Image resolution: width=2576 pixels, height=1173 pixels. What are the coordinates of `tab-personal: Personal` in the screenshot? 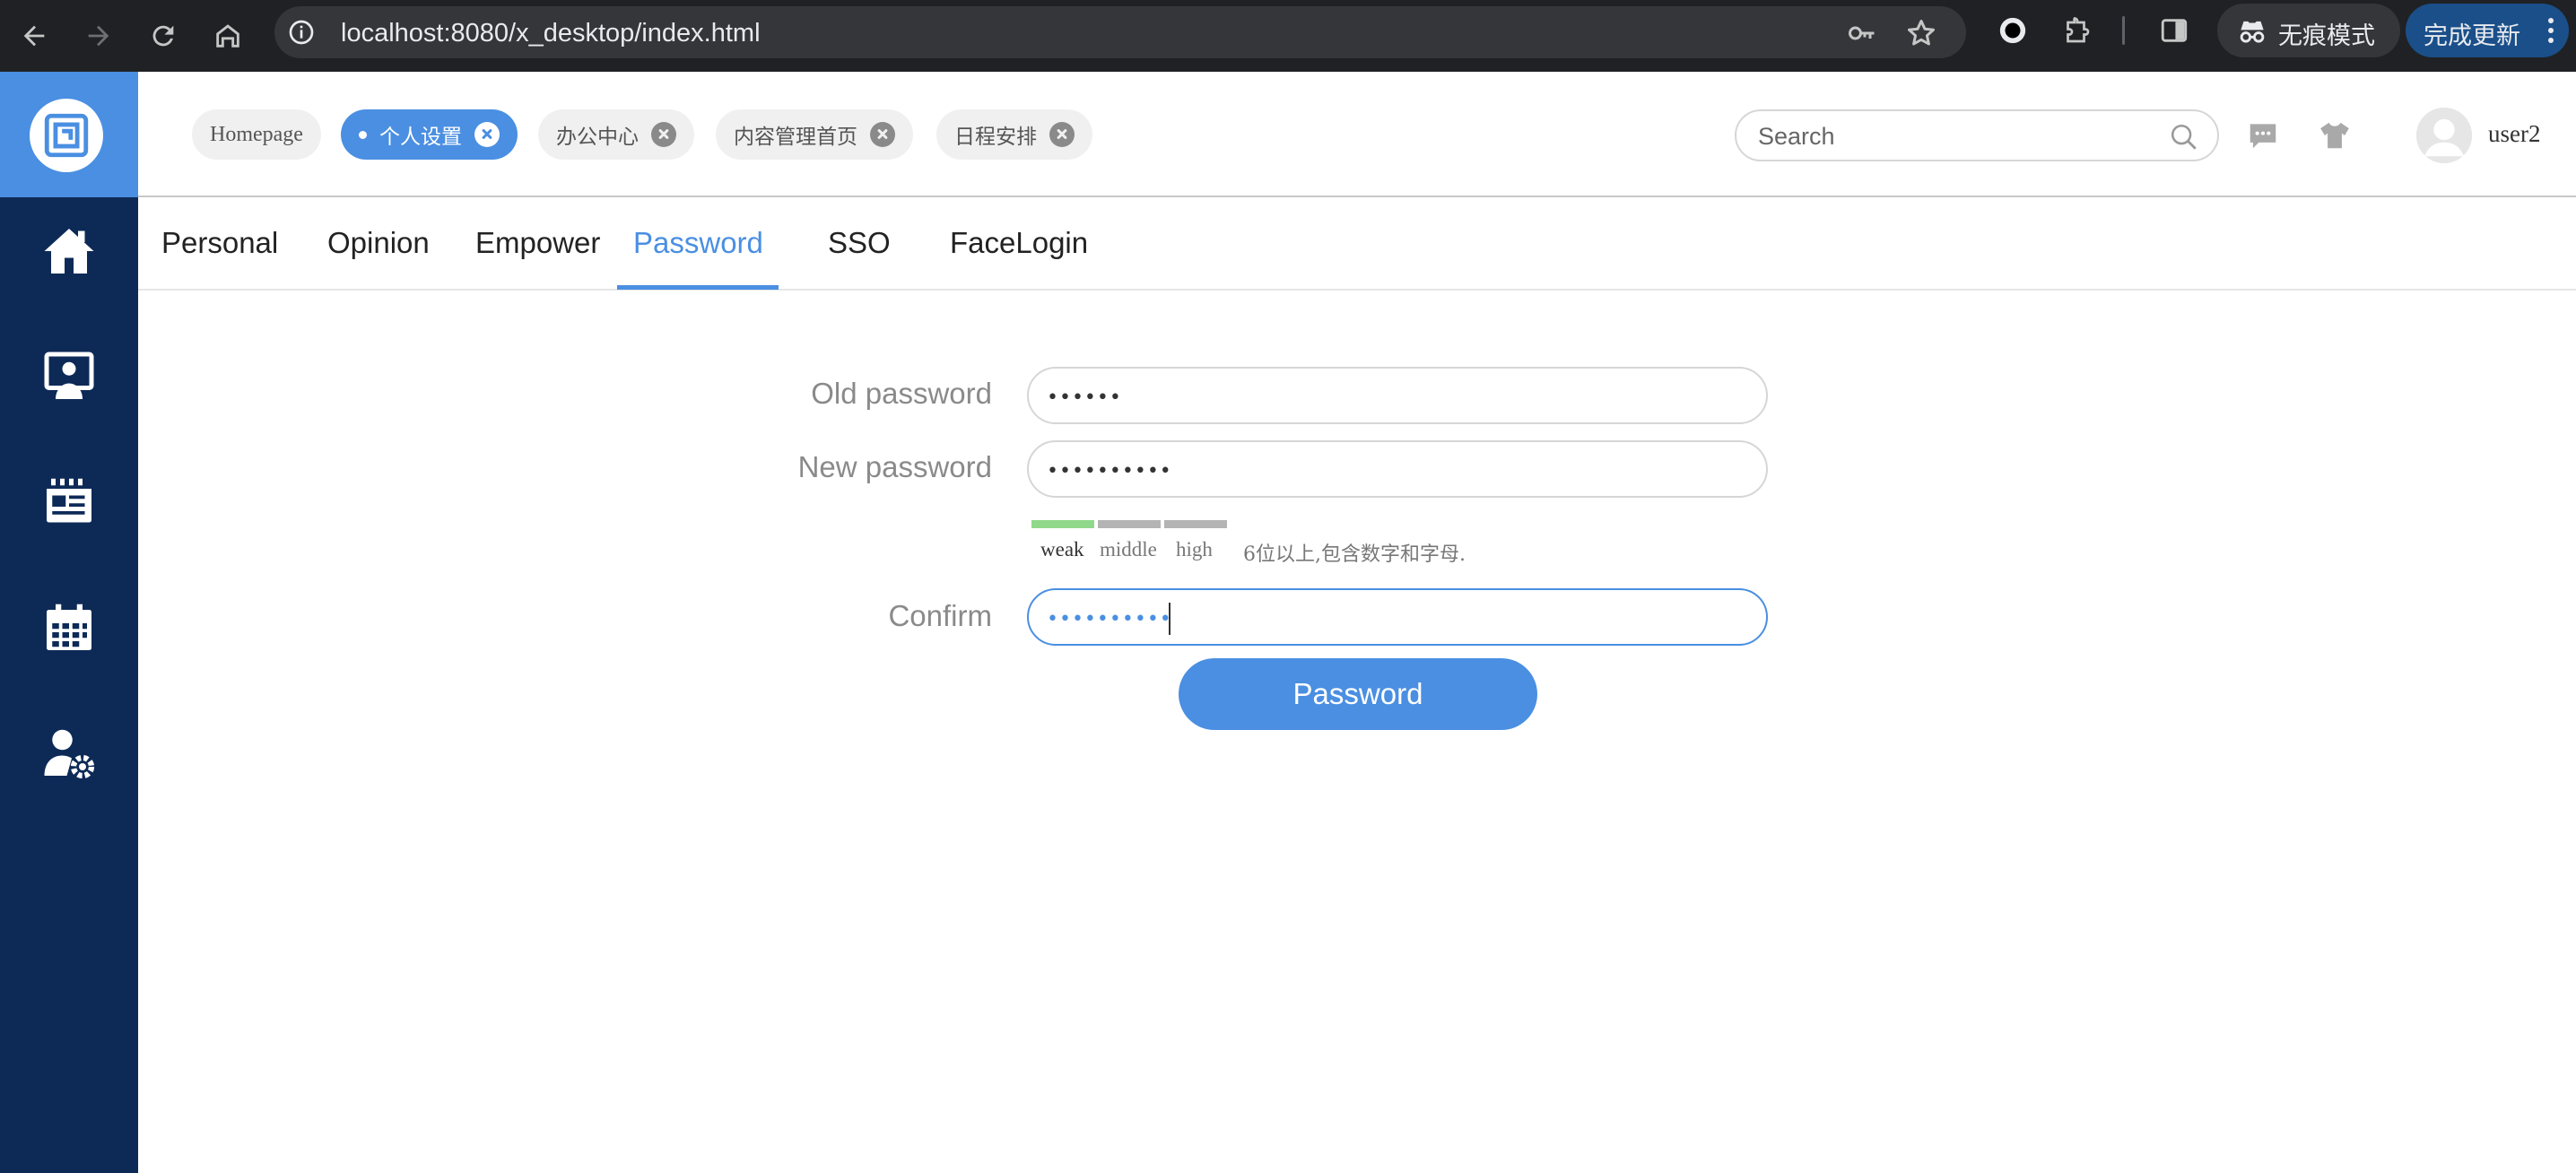 It's located at (219, 243).